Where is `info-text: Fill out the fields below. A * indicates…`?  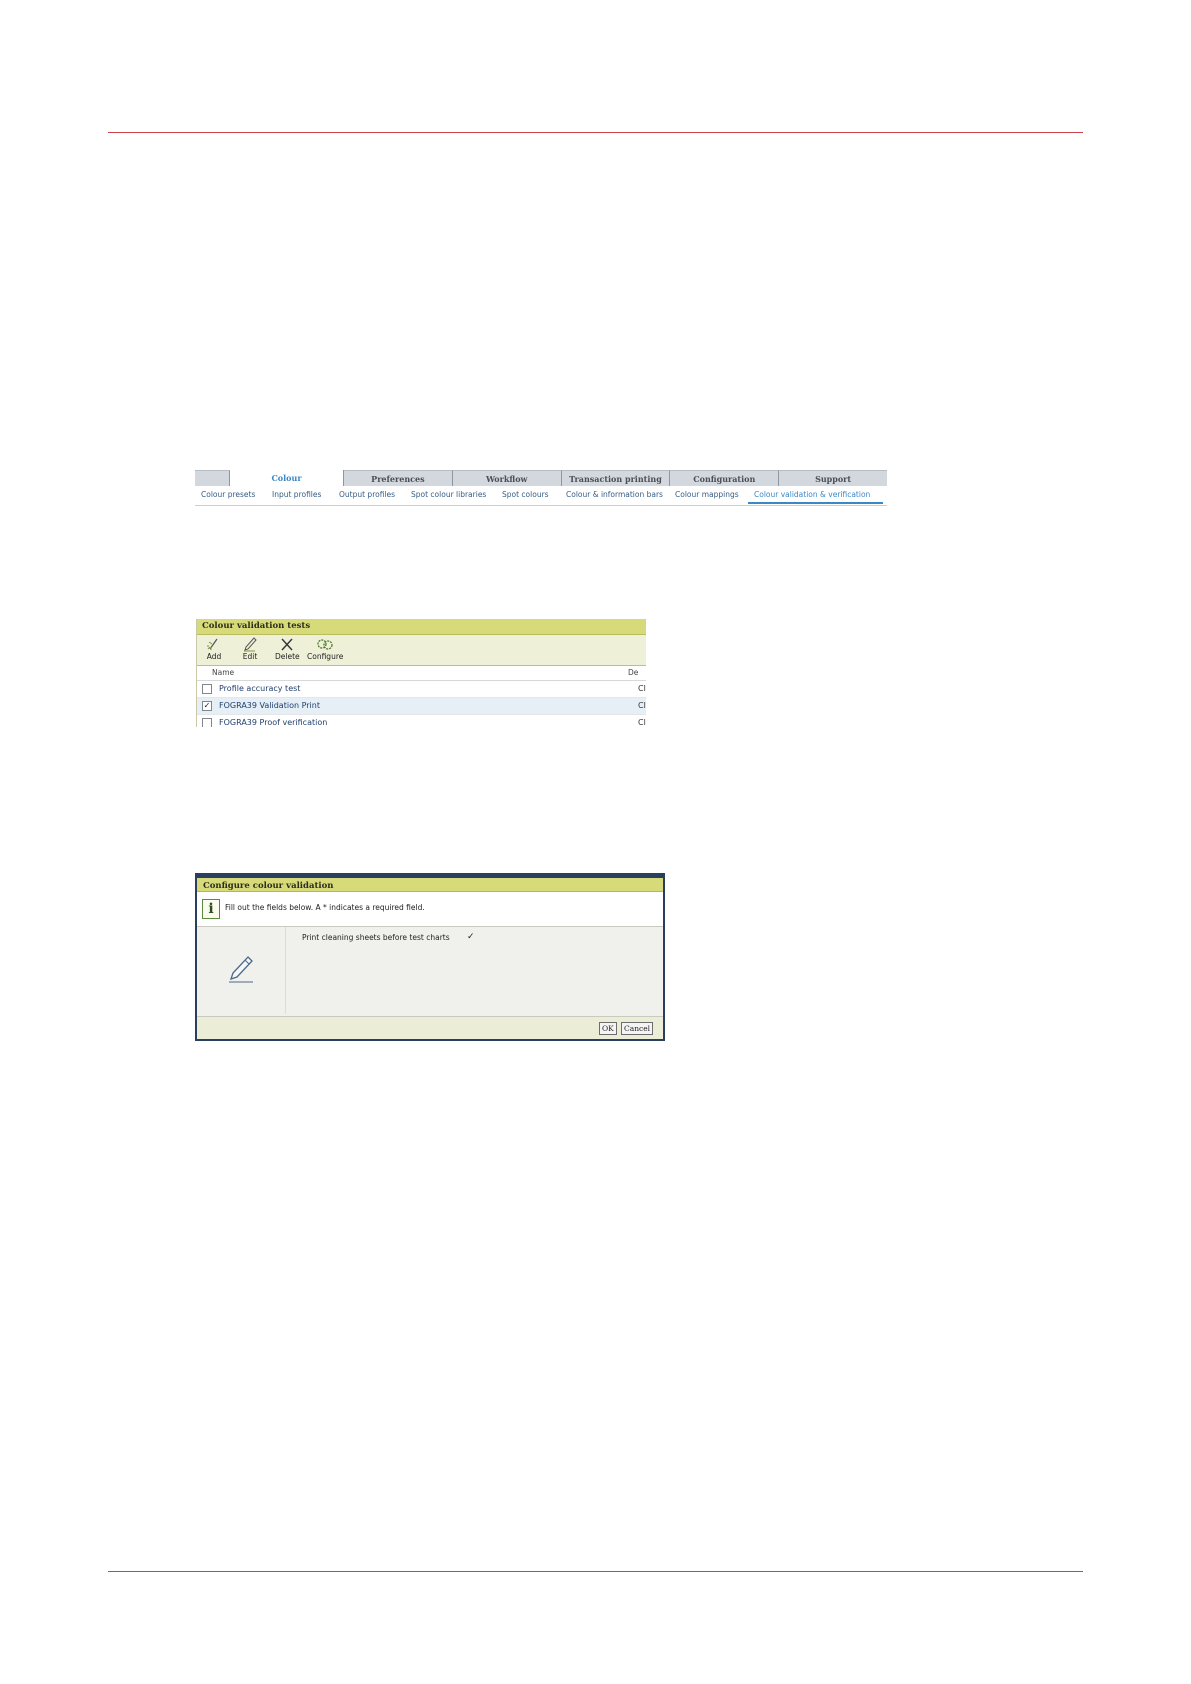
info-text: Fill out the fields below. A * indicates… is located at coordinates (325, 907).